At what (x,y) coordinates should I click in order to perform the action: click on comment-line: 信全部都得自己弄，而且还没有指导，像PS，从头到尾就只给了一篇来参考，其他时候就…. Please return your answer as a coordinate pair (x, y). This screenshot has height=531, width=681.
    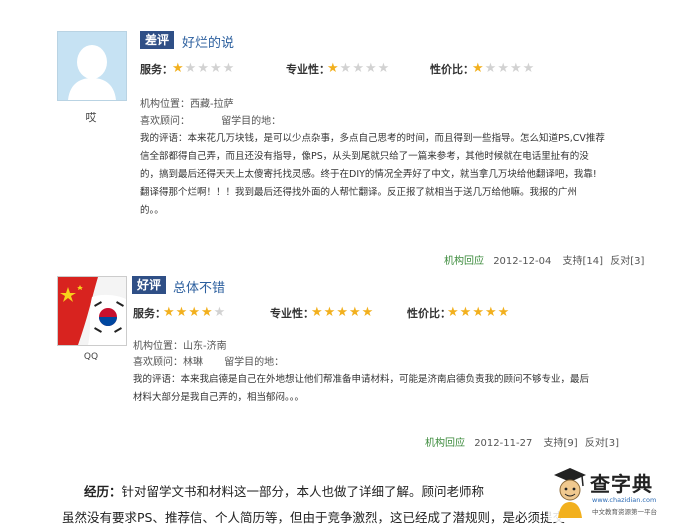
    Looking at the image, I should click on (364, 156).